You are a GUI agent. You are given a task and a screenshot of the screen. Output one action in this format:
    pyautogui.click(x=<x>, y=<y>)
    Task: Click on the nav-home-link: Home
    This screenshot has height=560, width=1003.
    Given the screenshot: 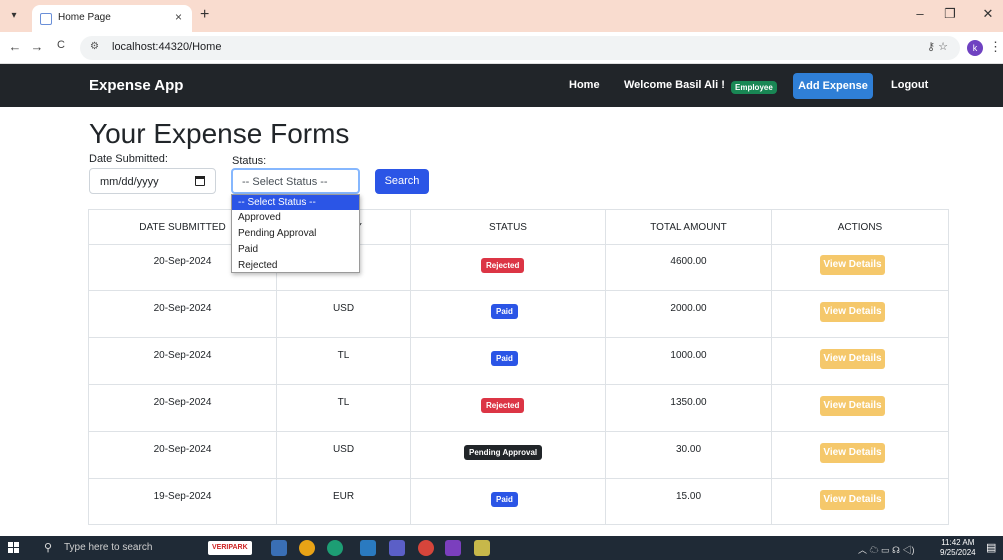 What is the action you would take?
    pyautogui.click(x=584, y=85)
    